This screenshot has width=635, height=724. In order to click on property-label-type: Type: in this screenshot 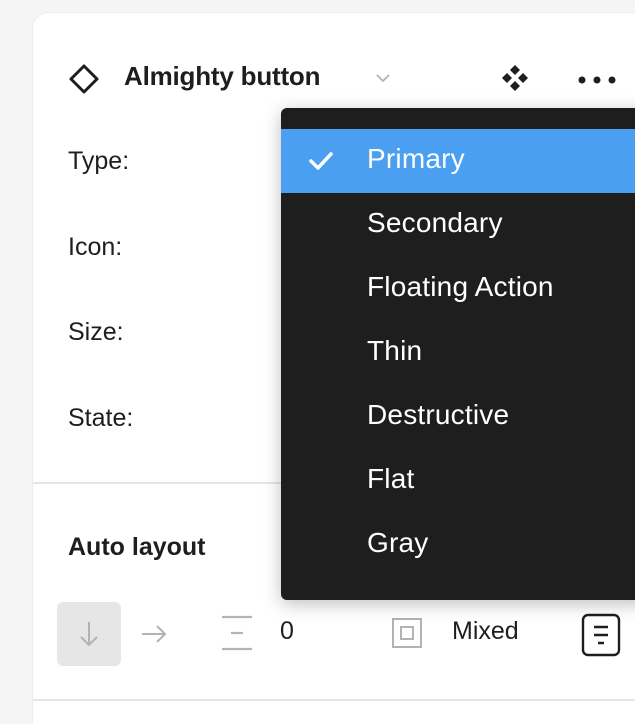, I will do `click(99, 161)`.